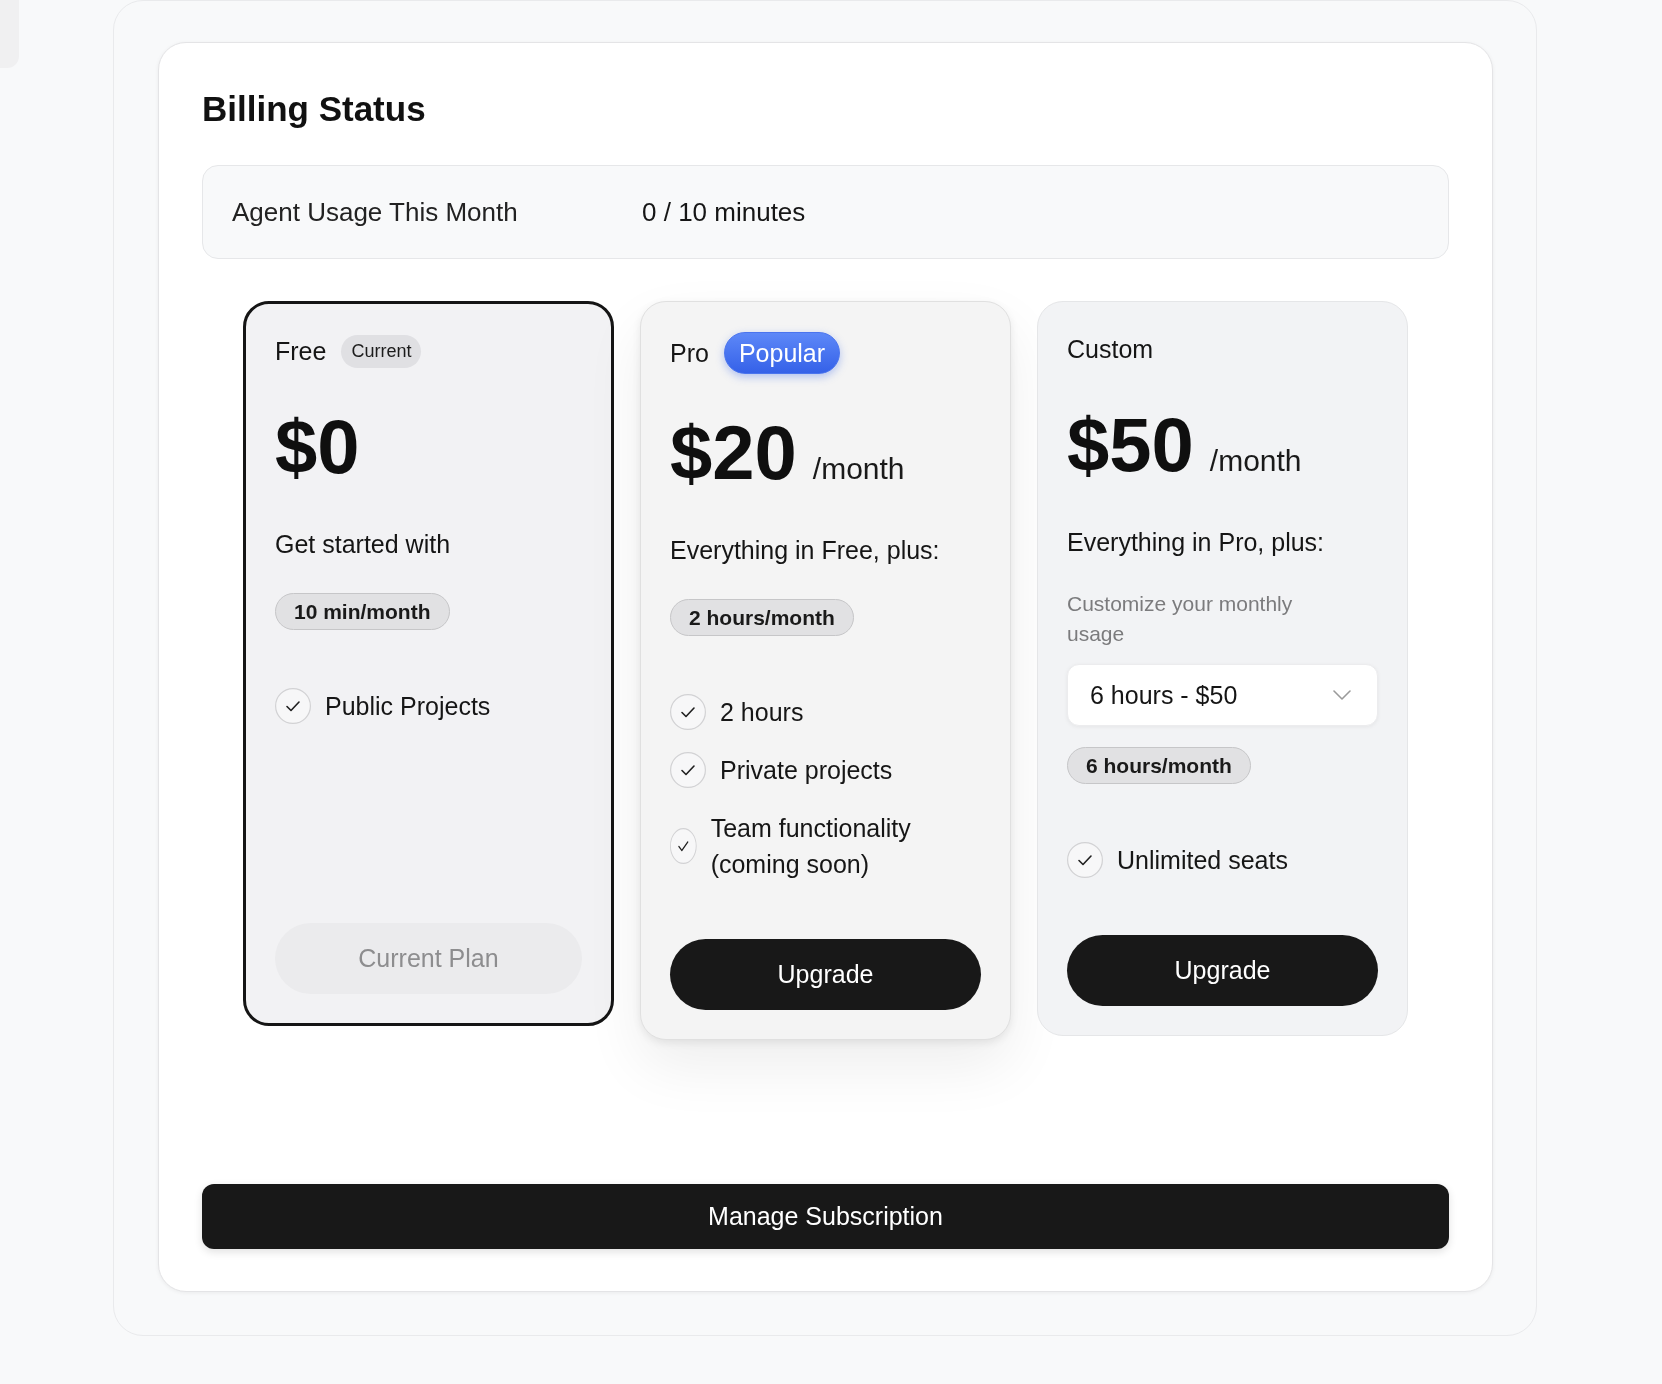 The width and height of the screenshot is (1662, 1384). I want to click on usage-select: 6 hours - $50, so click(1222, 695).